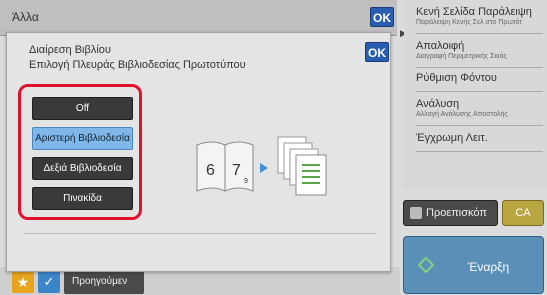 Image resolution: width=547 pixels, height=295 pixels. Describe the element at coordinates (456, 213) in the screenshot. I see `preview-label: Προεπισκόπ` at that location.